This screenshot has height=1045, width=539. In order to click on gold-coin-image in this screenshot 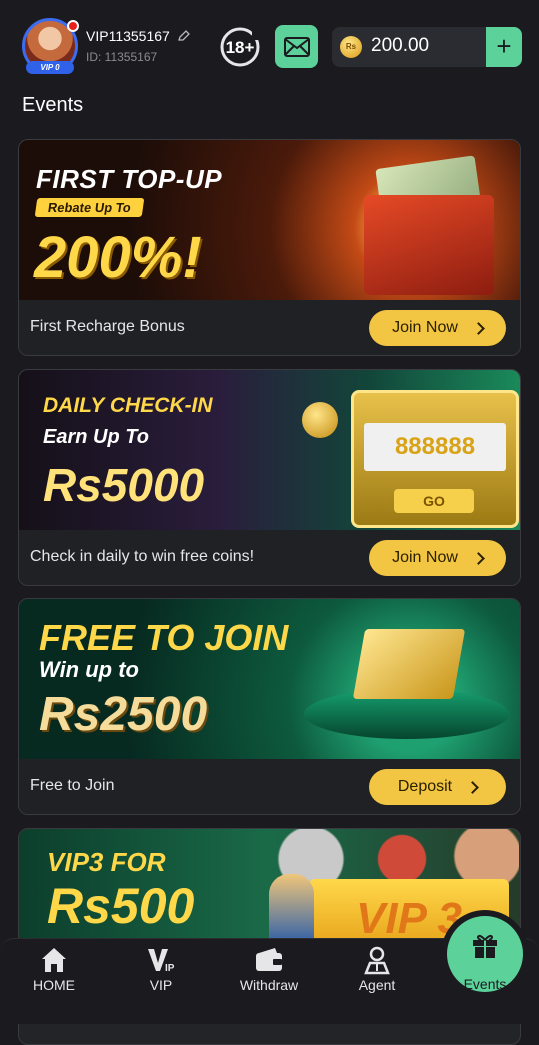, I will do `click(320, 420)`.